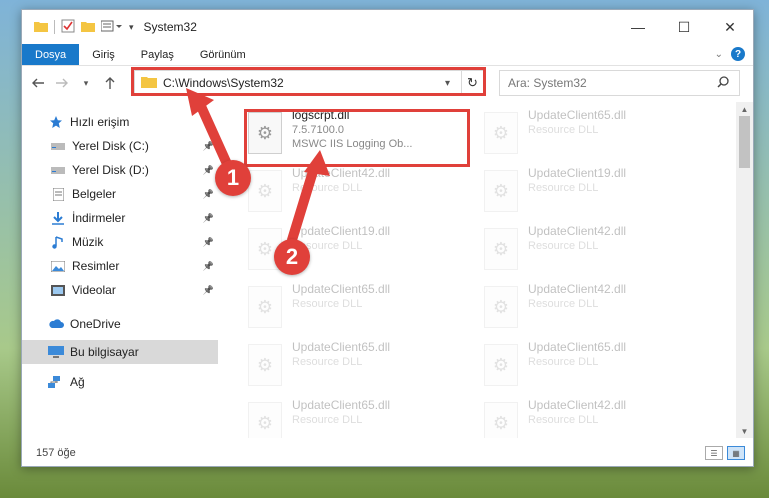  I want to click on navigation-bar: ▾ C:\Windows\System32 ▾ ↻ Ara: System32, so click(387, 83).